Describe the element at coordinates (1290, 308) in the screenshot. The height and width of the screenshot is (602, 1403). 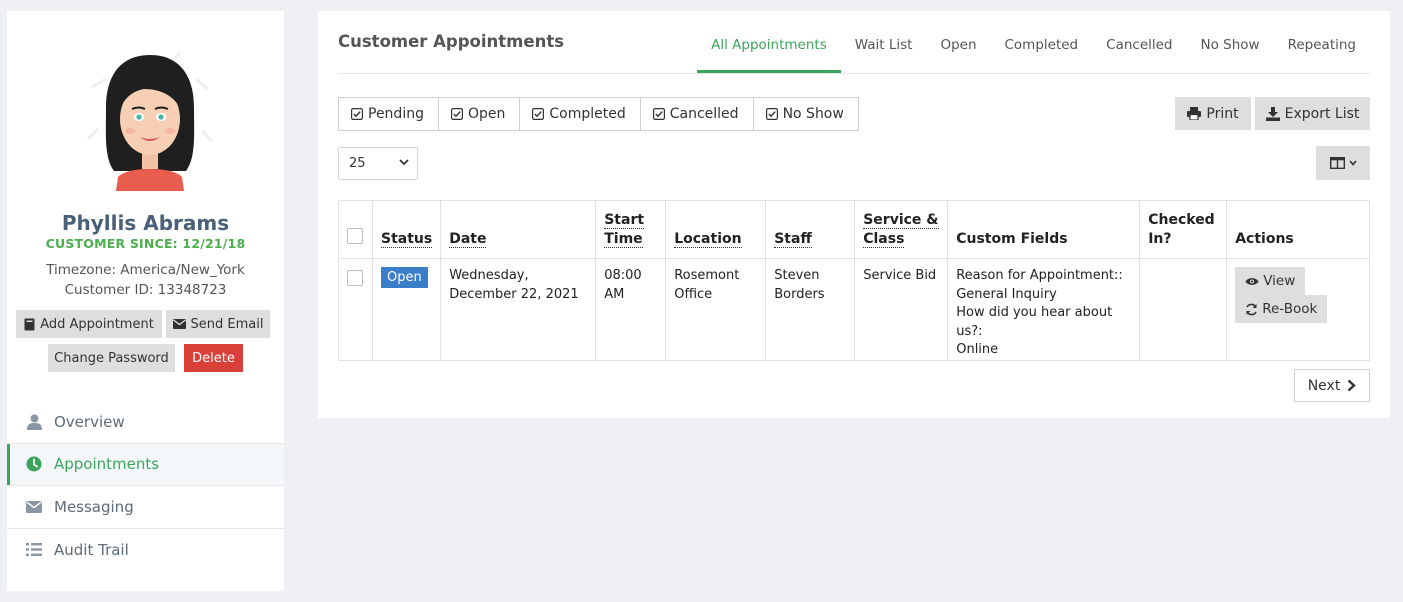
I see `rebook-label: Re-Book` at that location.